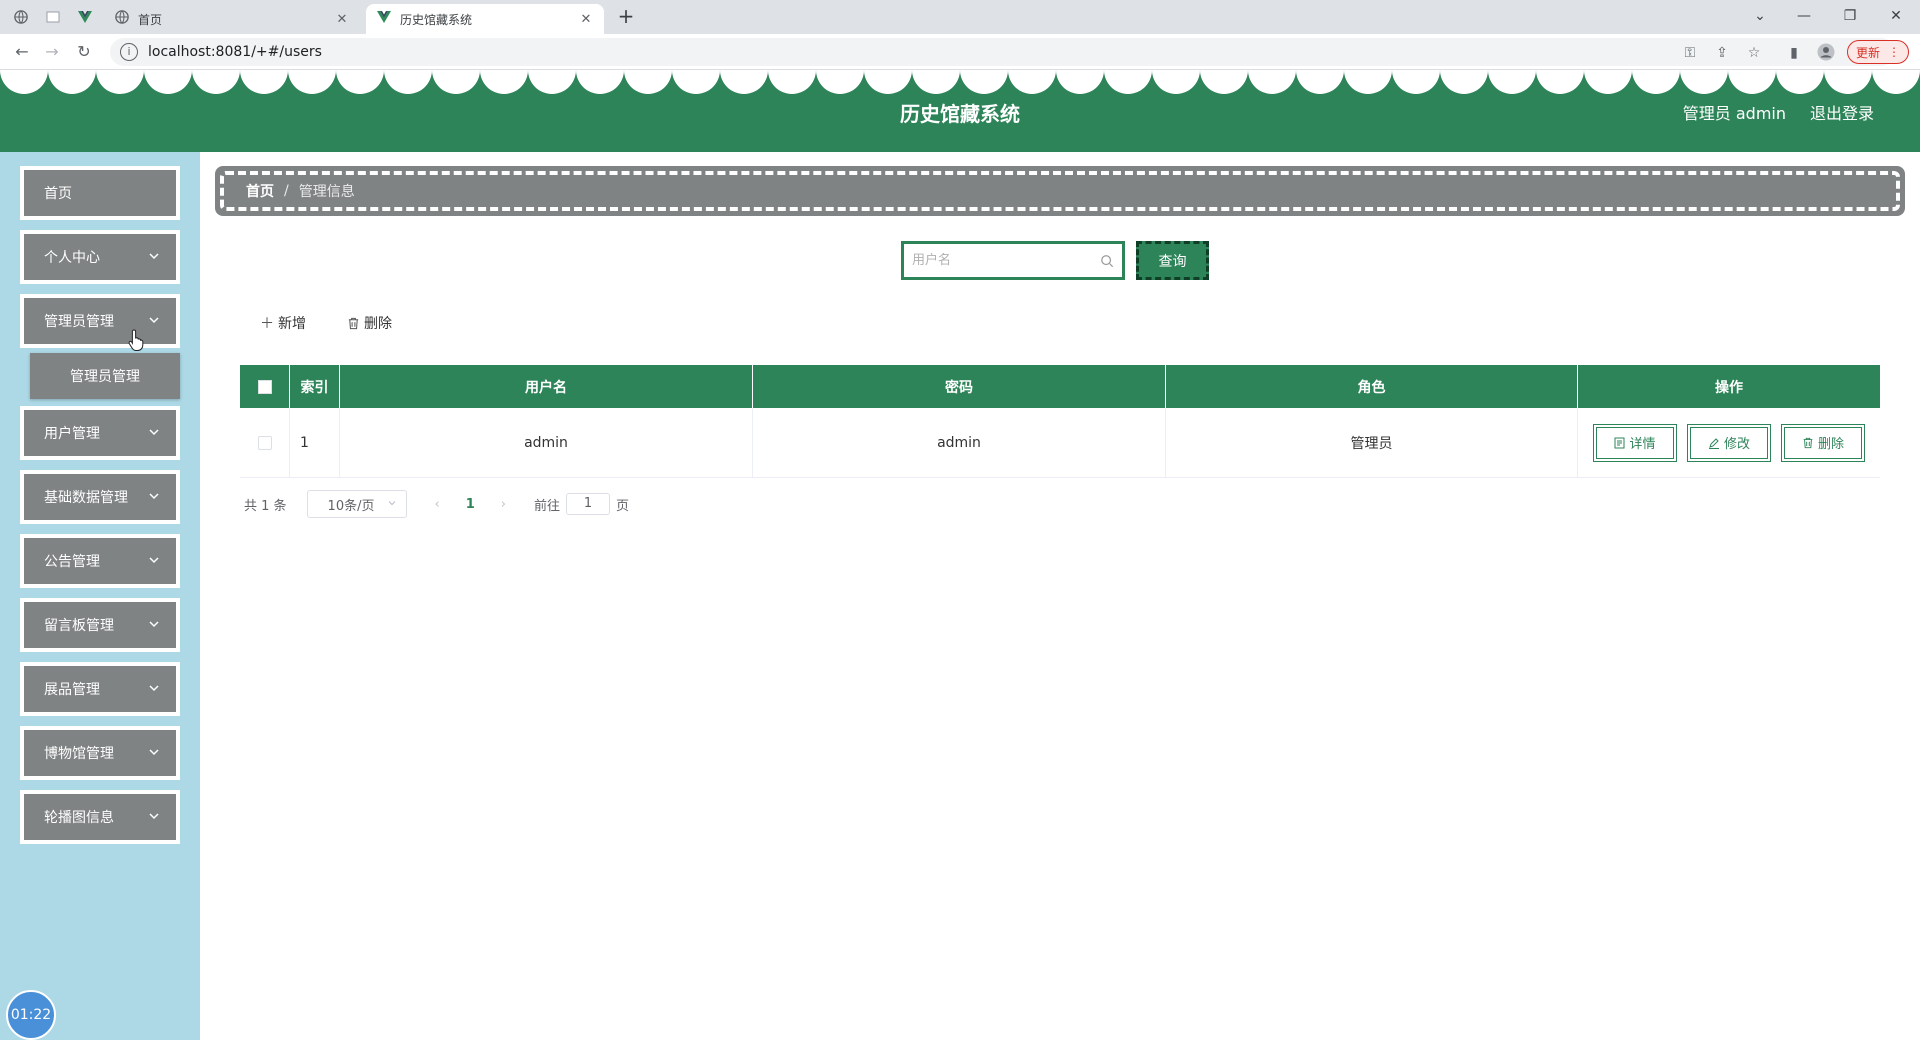  Describe the element at coordinates (1878, 52) in the screenshot. I see `update-button: 更新 ⋮` at that location.